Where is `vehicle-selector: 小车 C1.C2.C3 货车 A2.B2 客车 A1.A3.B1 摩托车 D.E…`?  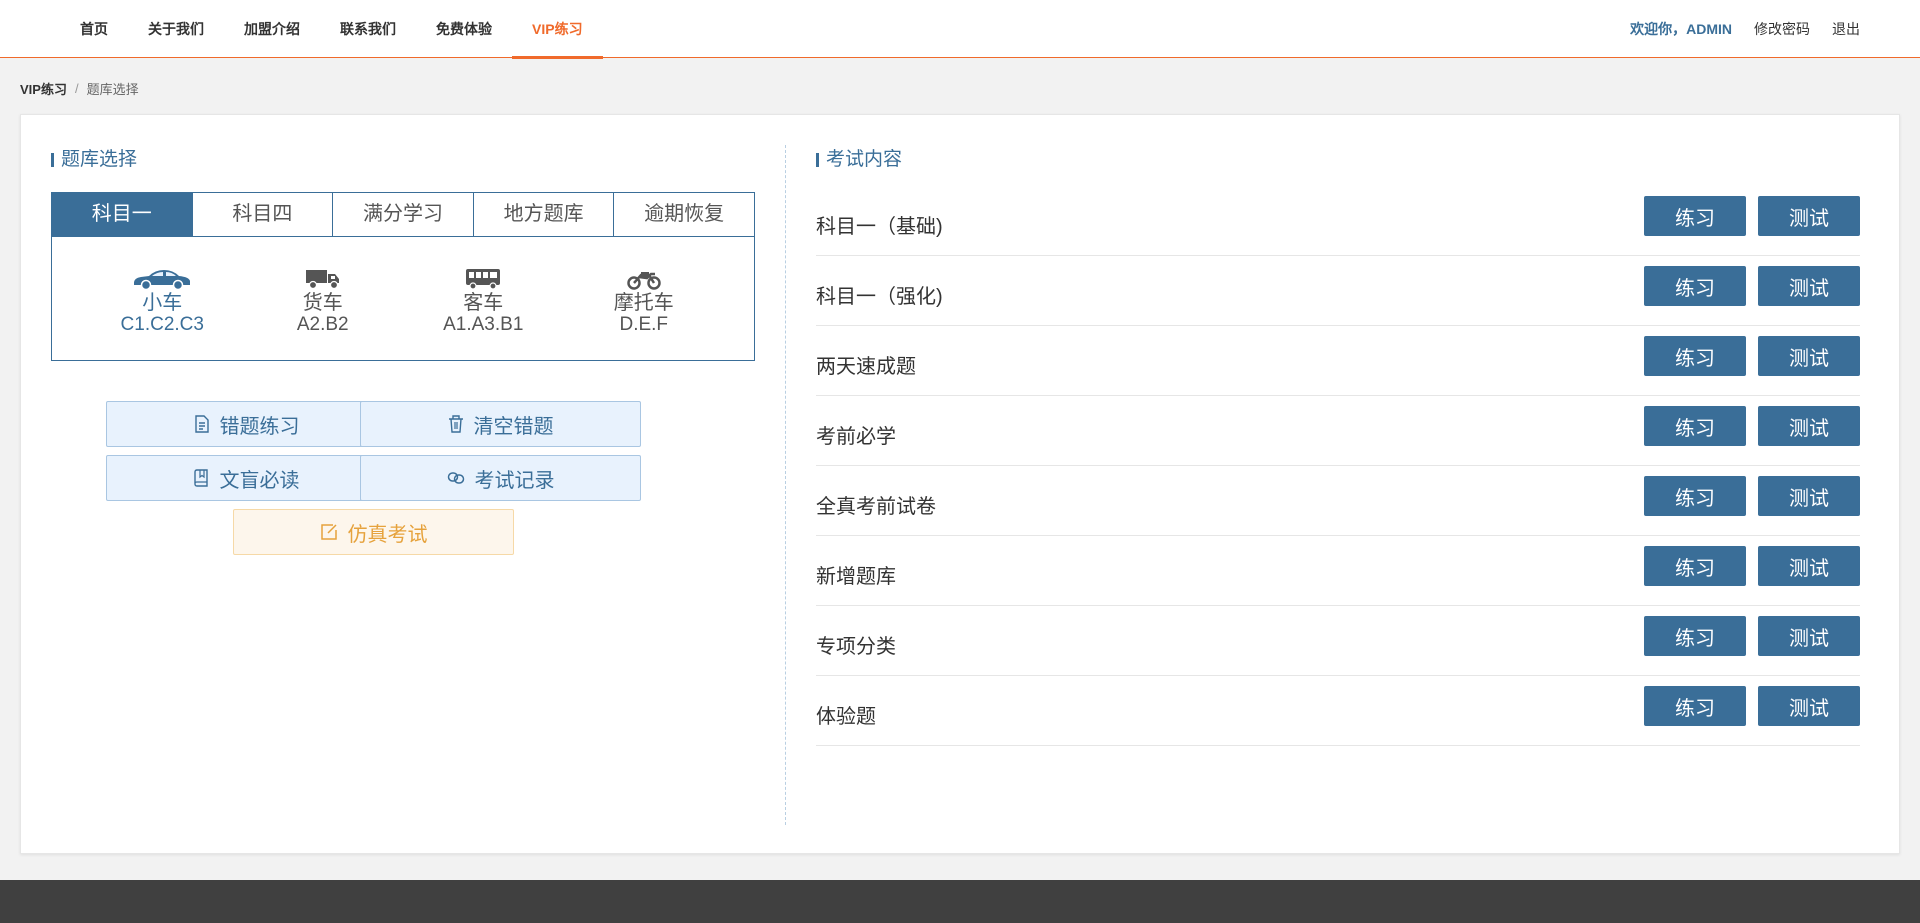 vehicle-selector: 小车 C1.C2.C3 货车 A2.B2 客车 A1.A3.B1 摩托车 D.E… is located at coordinates (403, 298).